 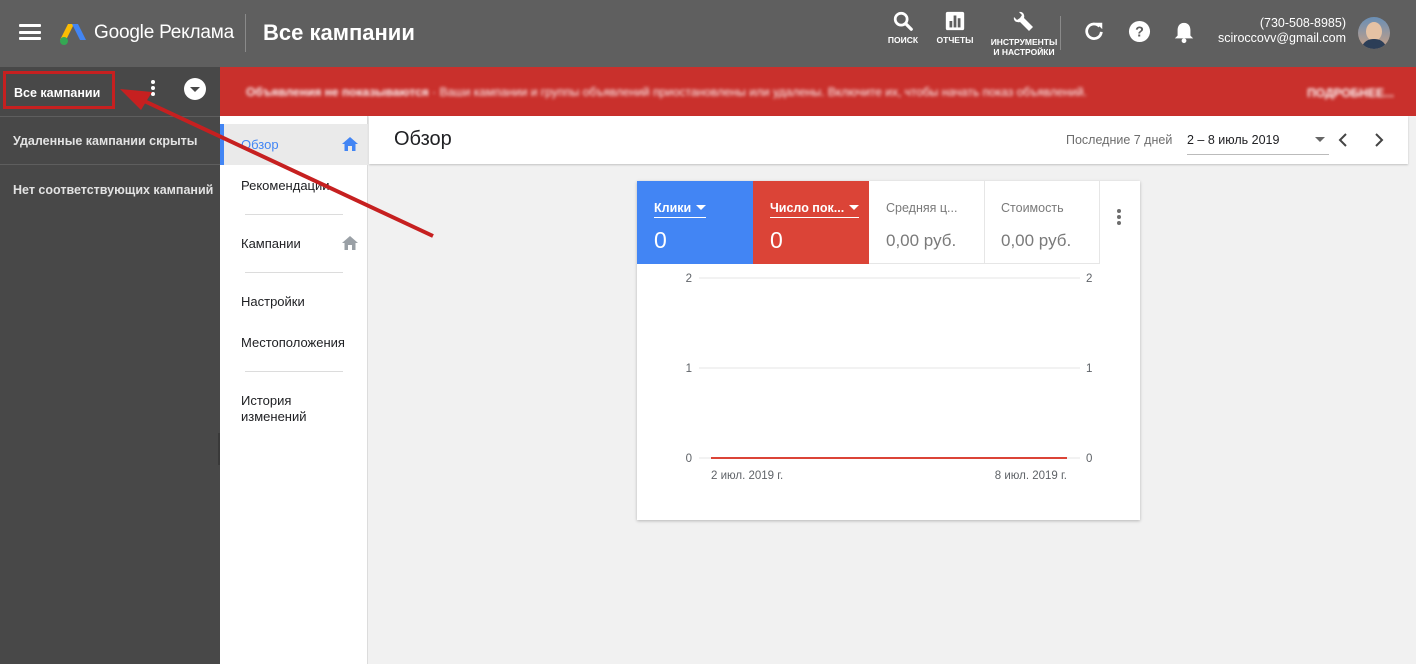 What do you see at coordinates (680, 209) in the screenshot?
I see `metric-label: Клики` at bounding box center [680, 209].